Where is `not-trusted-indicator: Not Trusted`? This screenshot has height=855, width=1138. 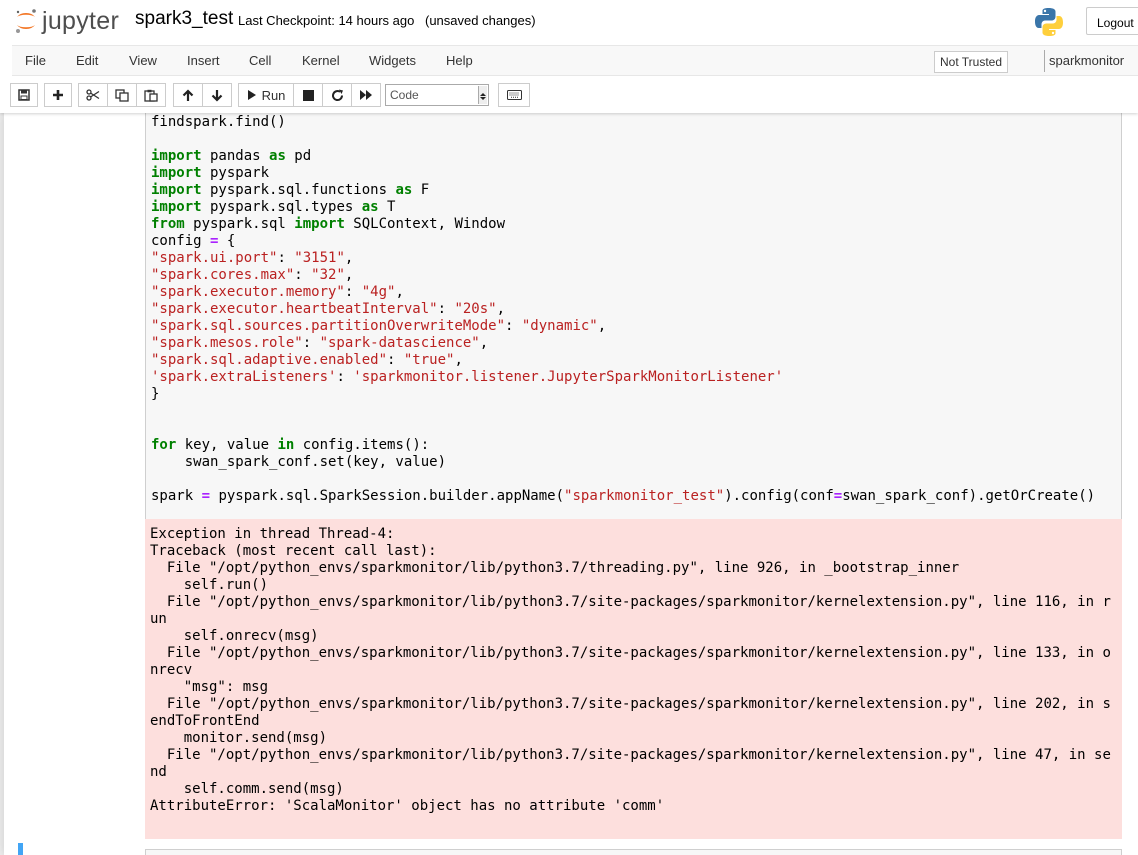
not-trusted-indicator: Not Trusted is located at coordinates (971, 62).